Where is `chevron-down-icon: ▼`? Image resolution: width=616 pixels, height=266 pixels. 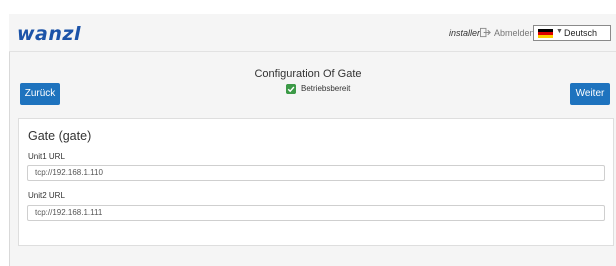
chevron-down-icon: ▼ is located at coordinates (559, 31).